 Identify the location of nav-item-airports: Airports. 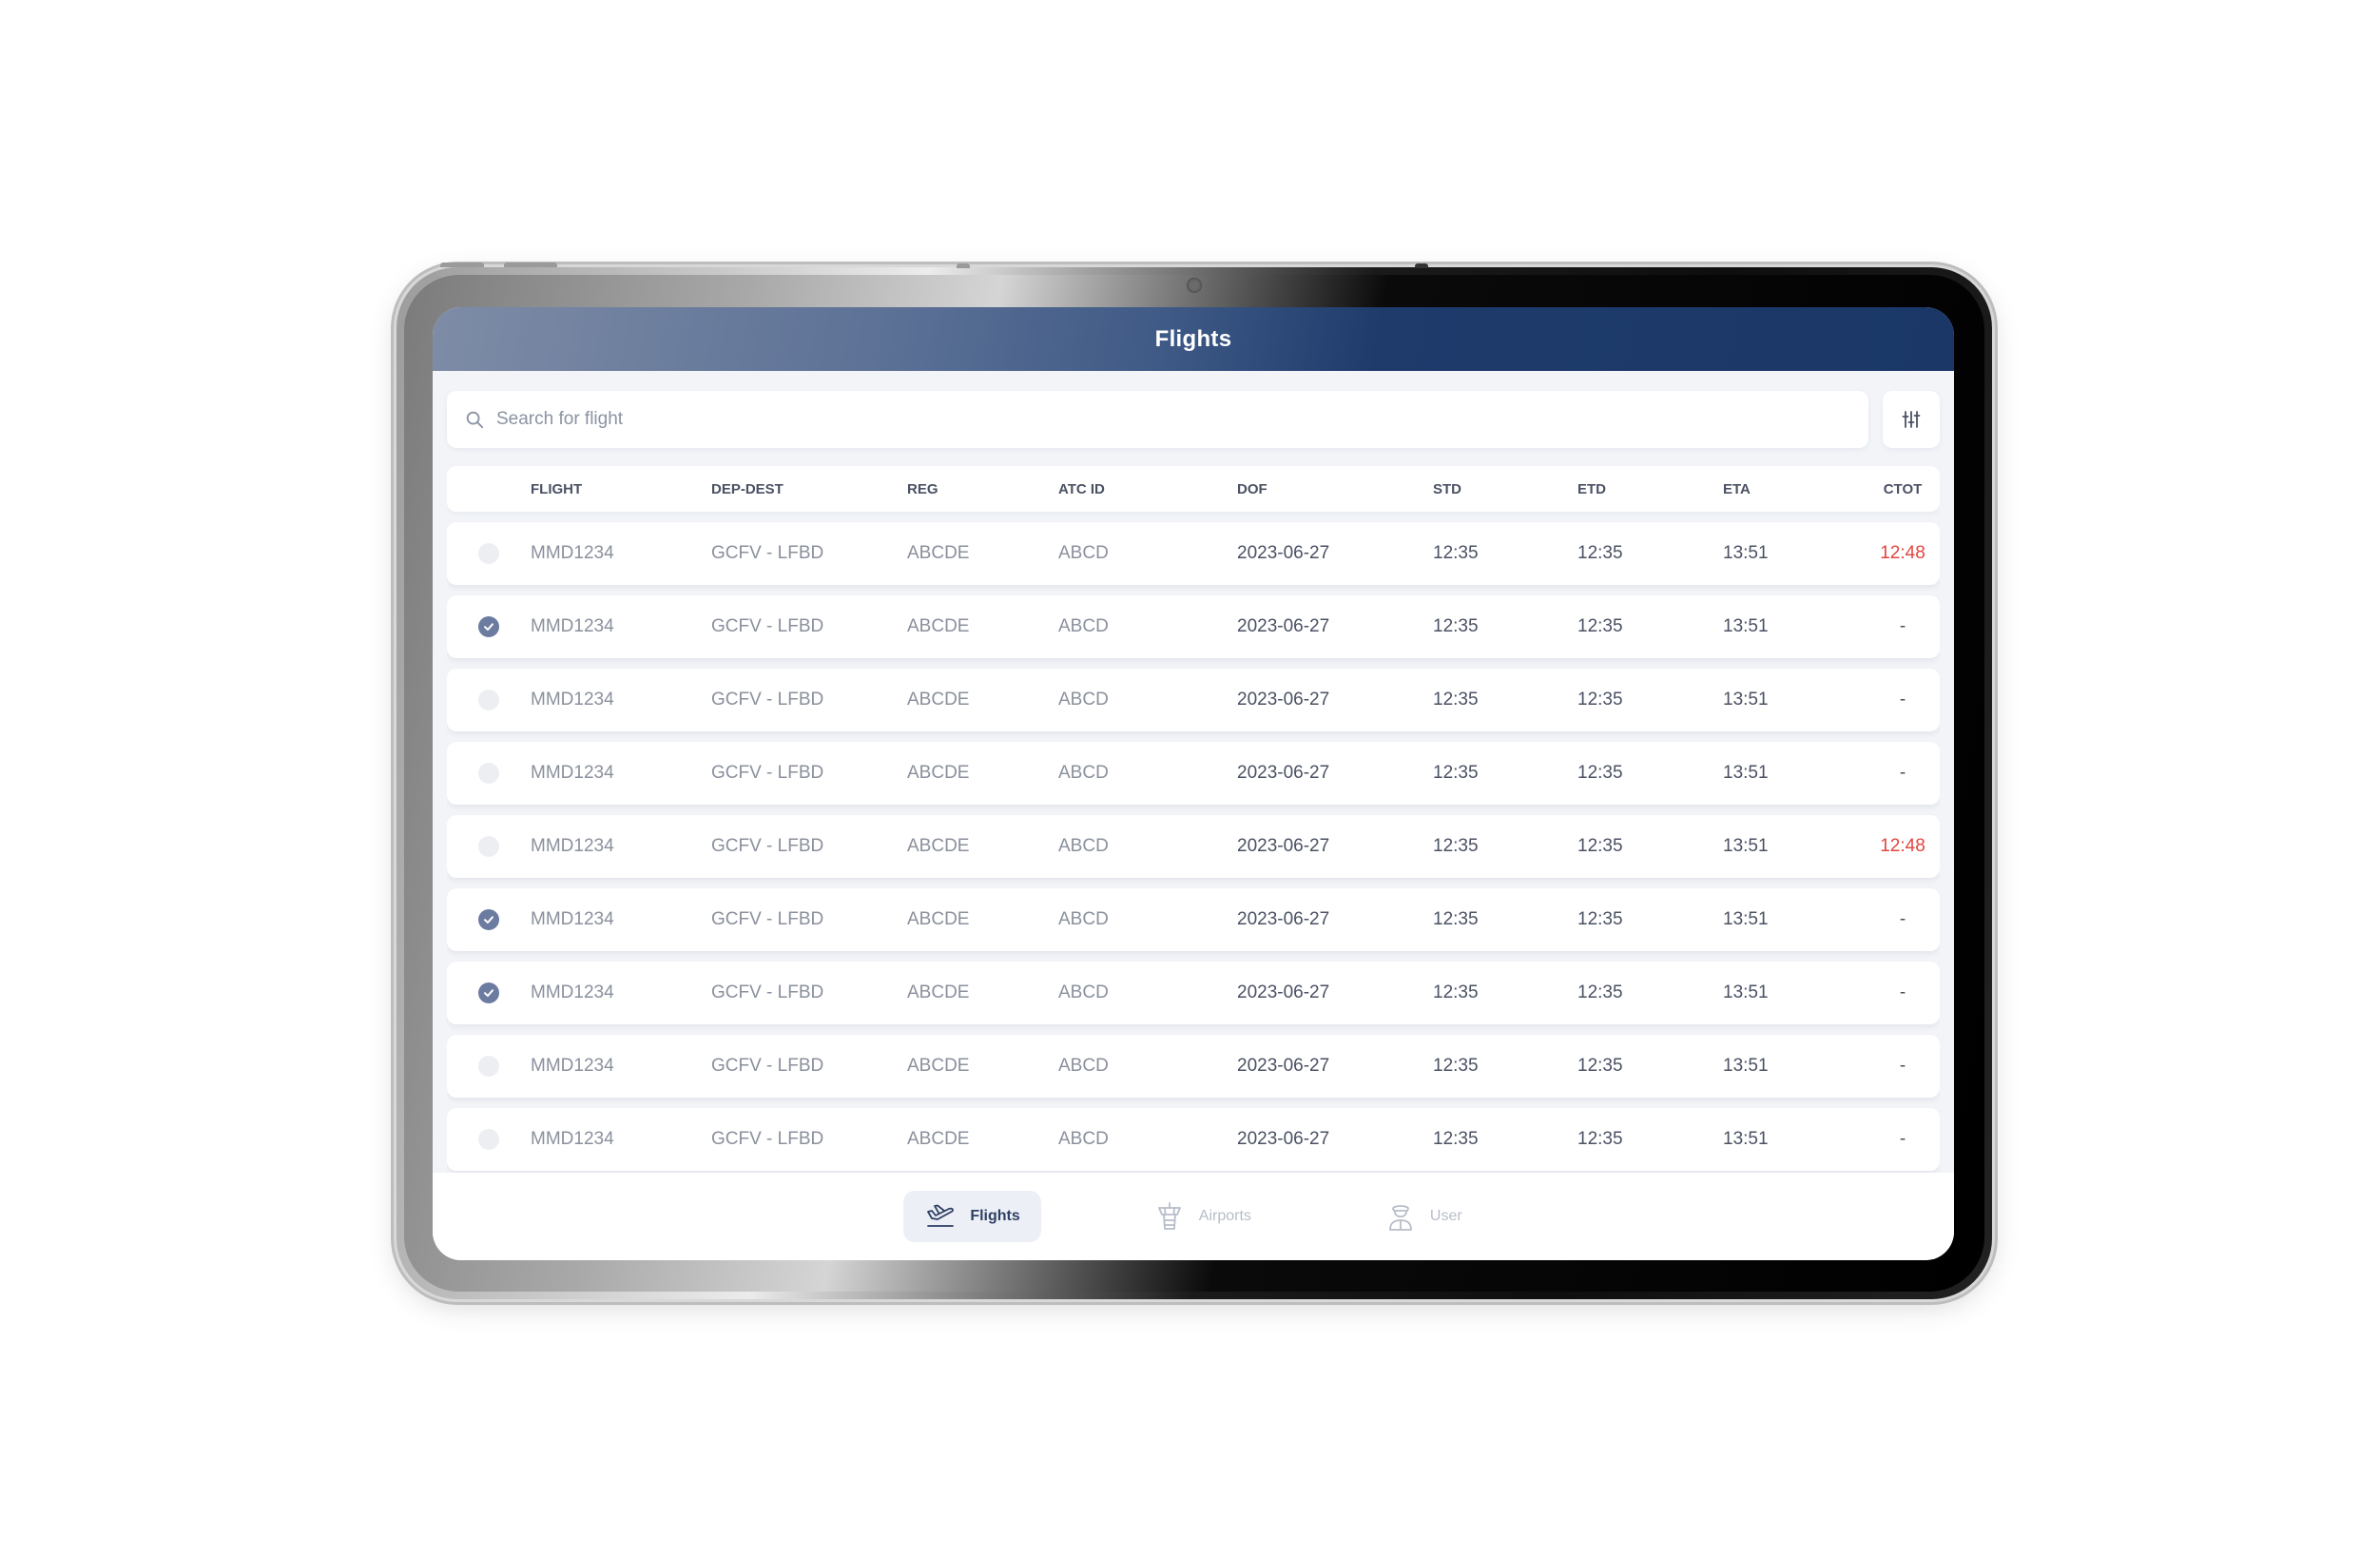
(1202, 1216).